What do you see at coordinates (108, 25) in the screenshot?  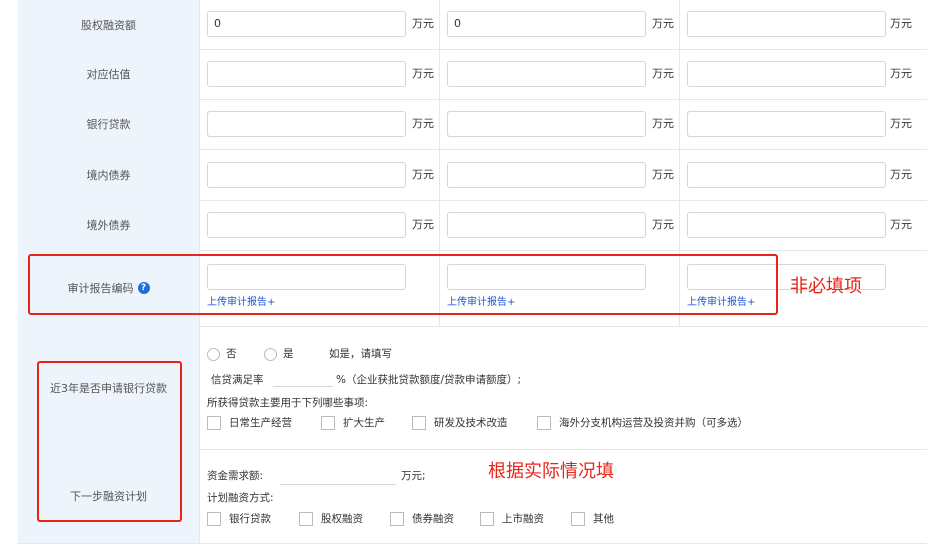 I see `row-label-equity: 股权融资额` at bounding box center [108, 25].